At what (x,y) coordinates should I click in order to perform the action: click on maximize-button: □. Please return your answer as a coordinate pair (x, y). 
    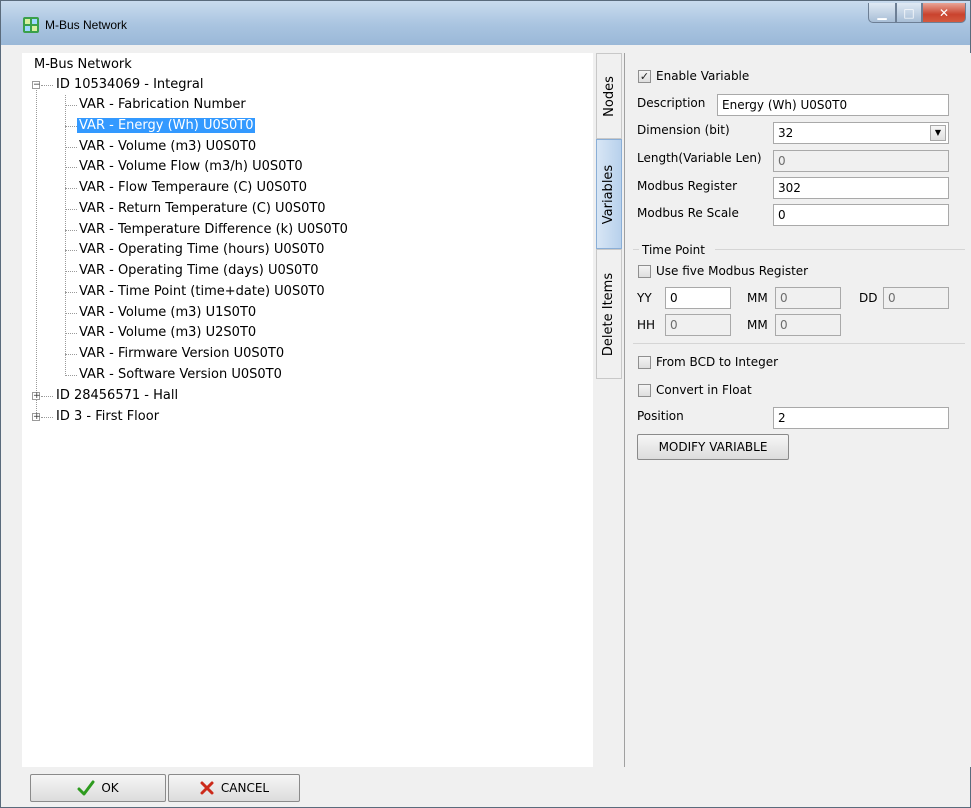
    Looking at the image, I should click on (909, 13).